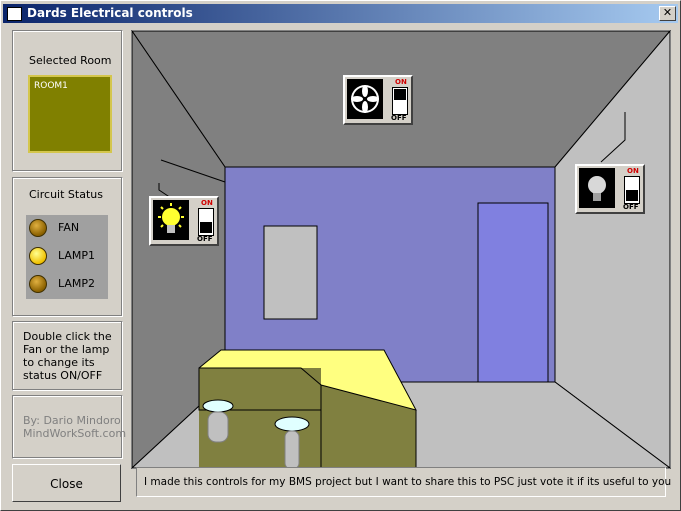  Describe the element at coordinates (14, 14) in the screenshot. I see `app-icon` at that location.